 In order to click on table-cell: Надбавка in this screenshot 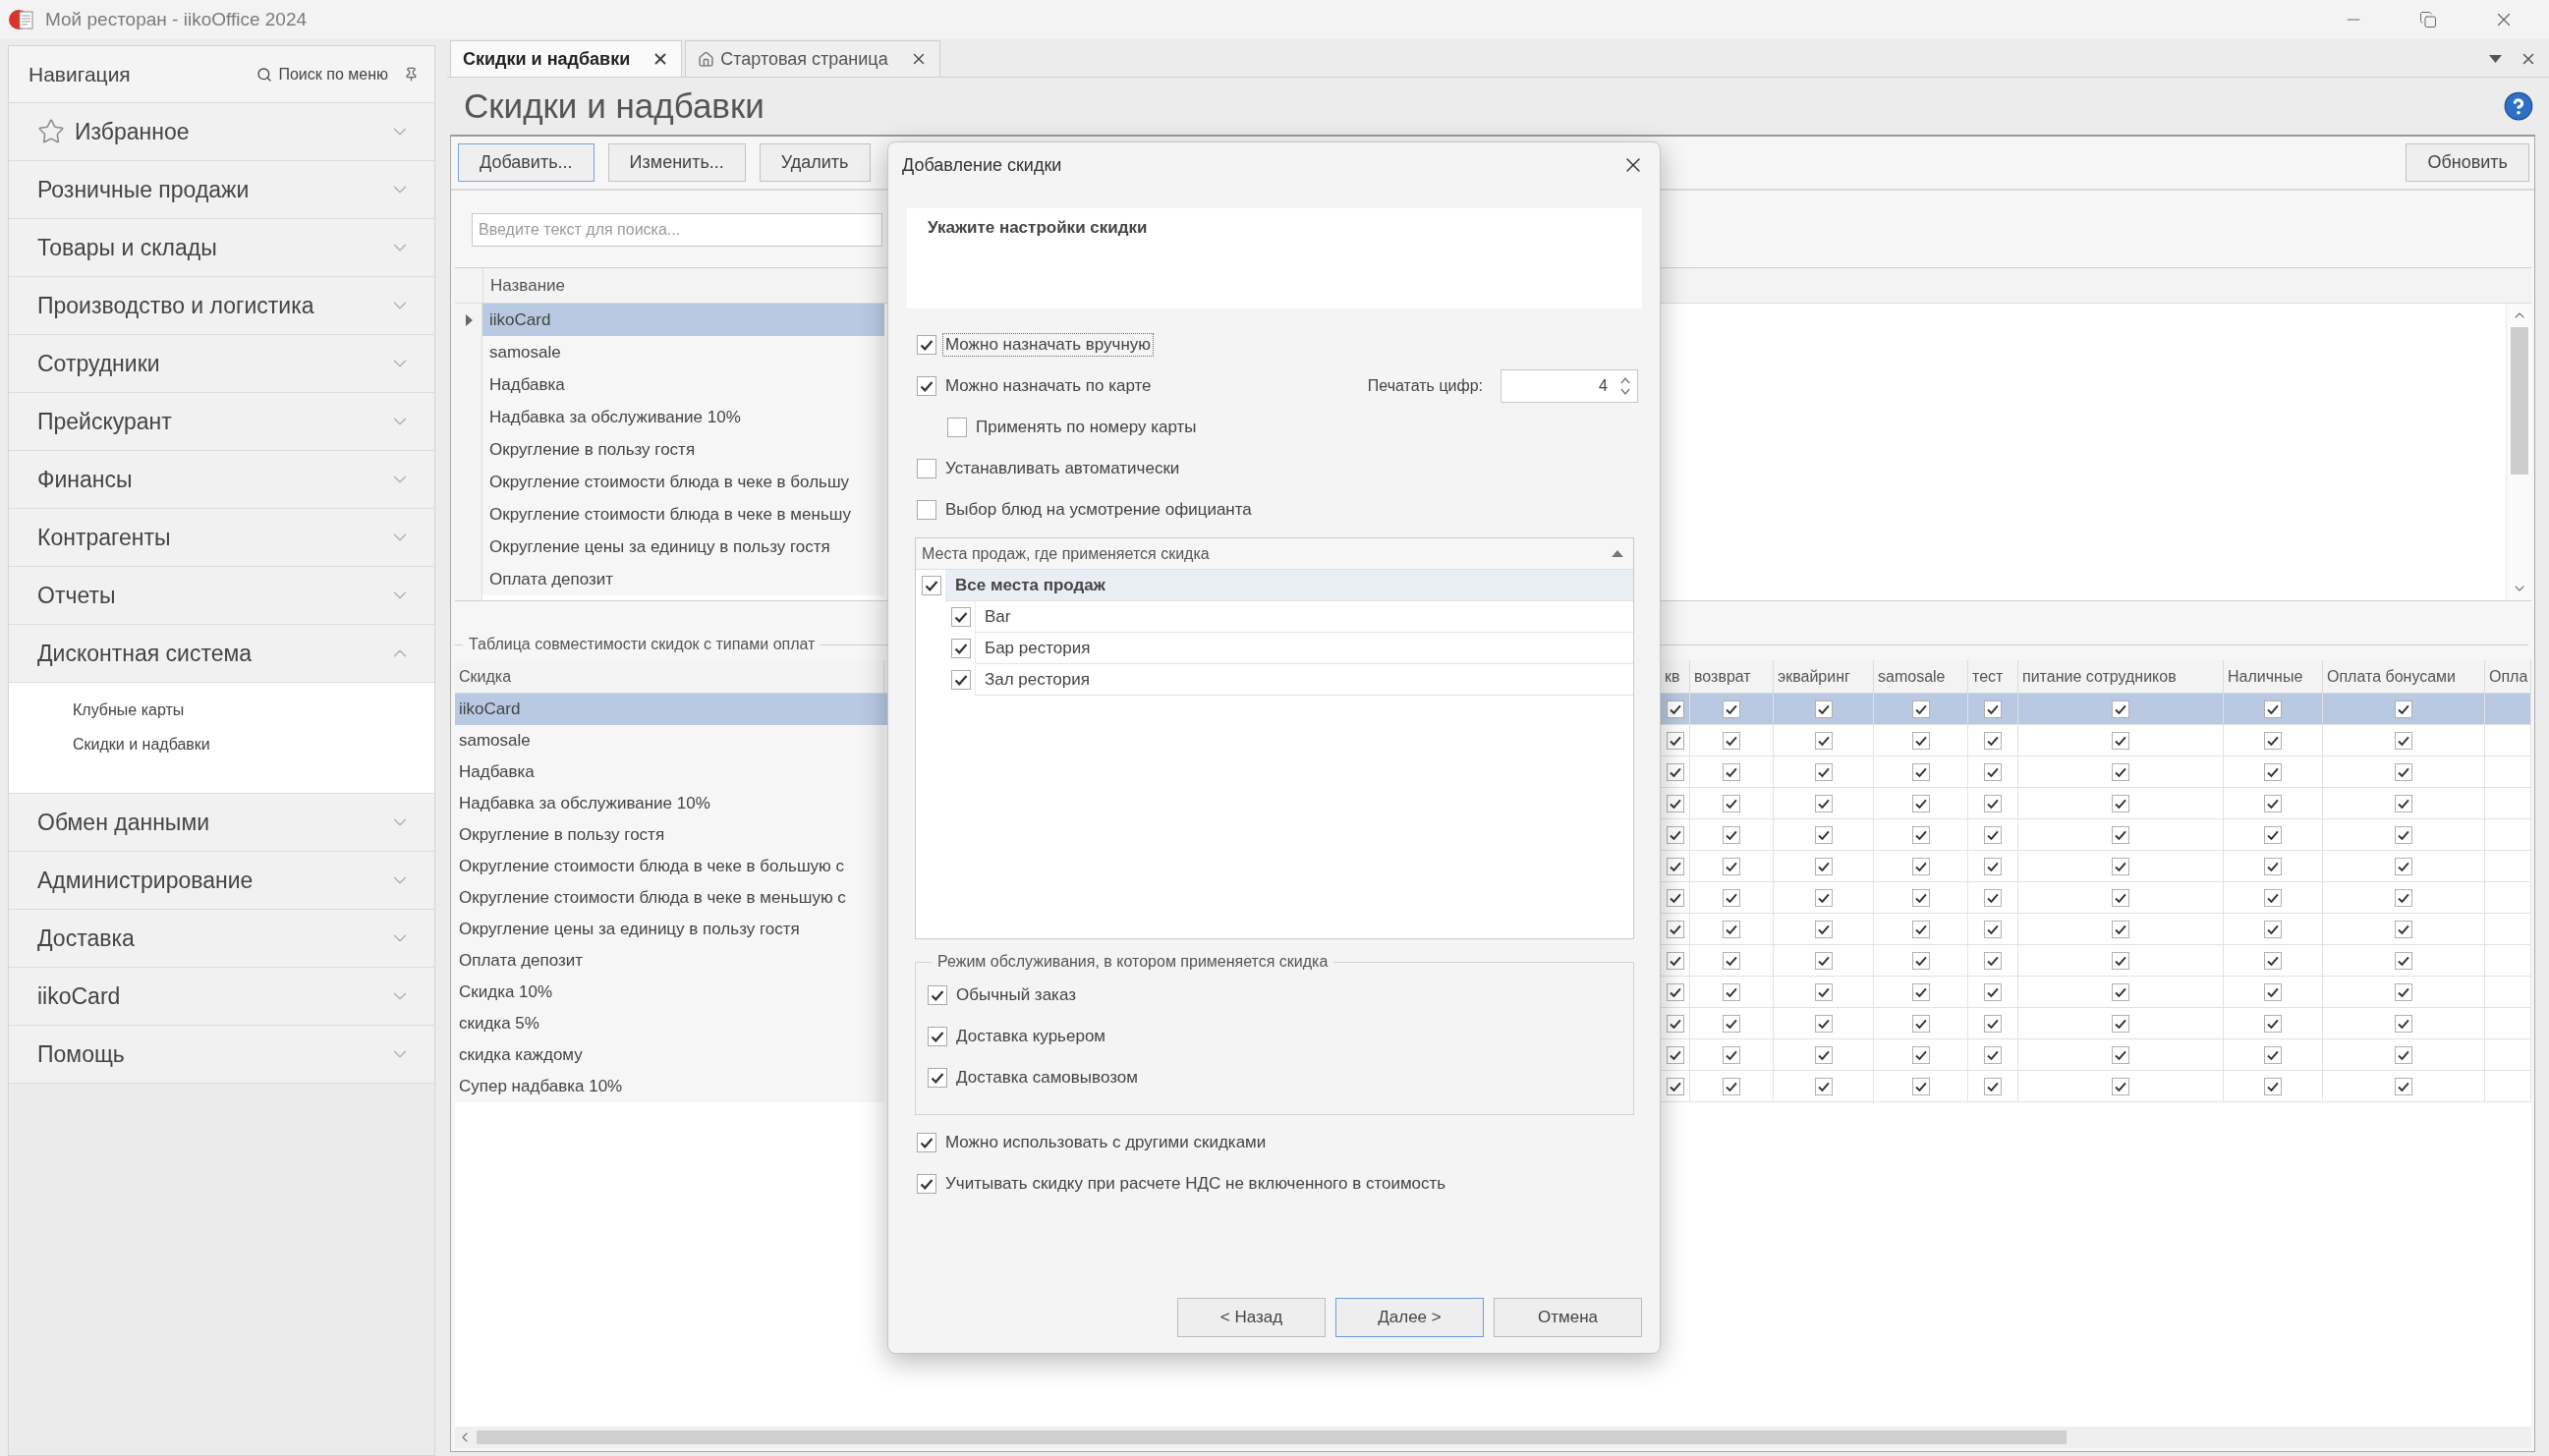, I will do `click(683, 384)`.